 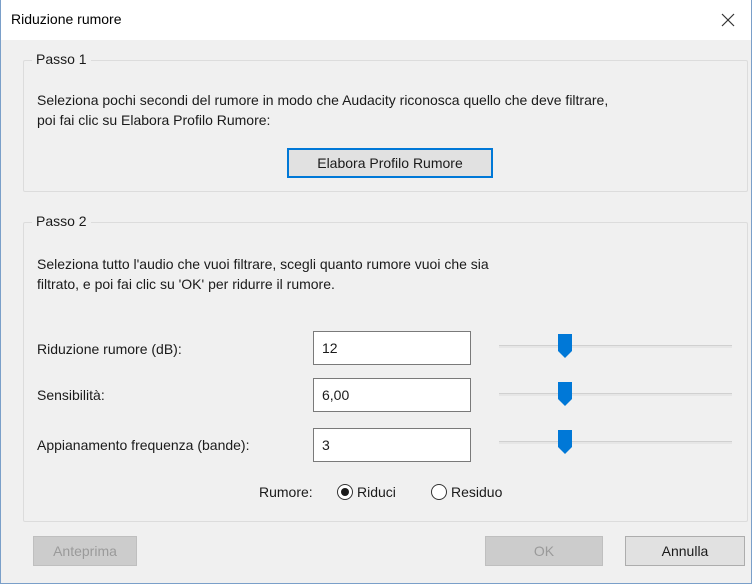 What do you see at coordinates (392, 395) in the screenshot?
I see `sensitivity-input` at bounding box center [392, 395].